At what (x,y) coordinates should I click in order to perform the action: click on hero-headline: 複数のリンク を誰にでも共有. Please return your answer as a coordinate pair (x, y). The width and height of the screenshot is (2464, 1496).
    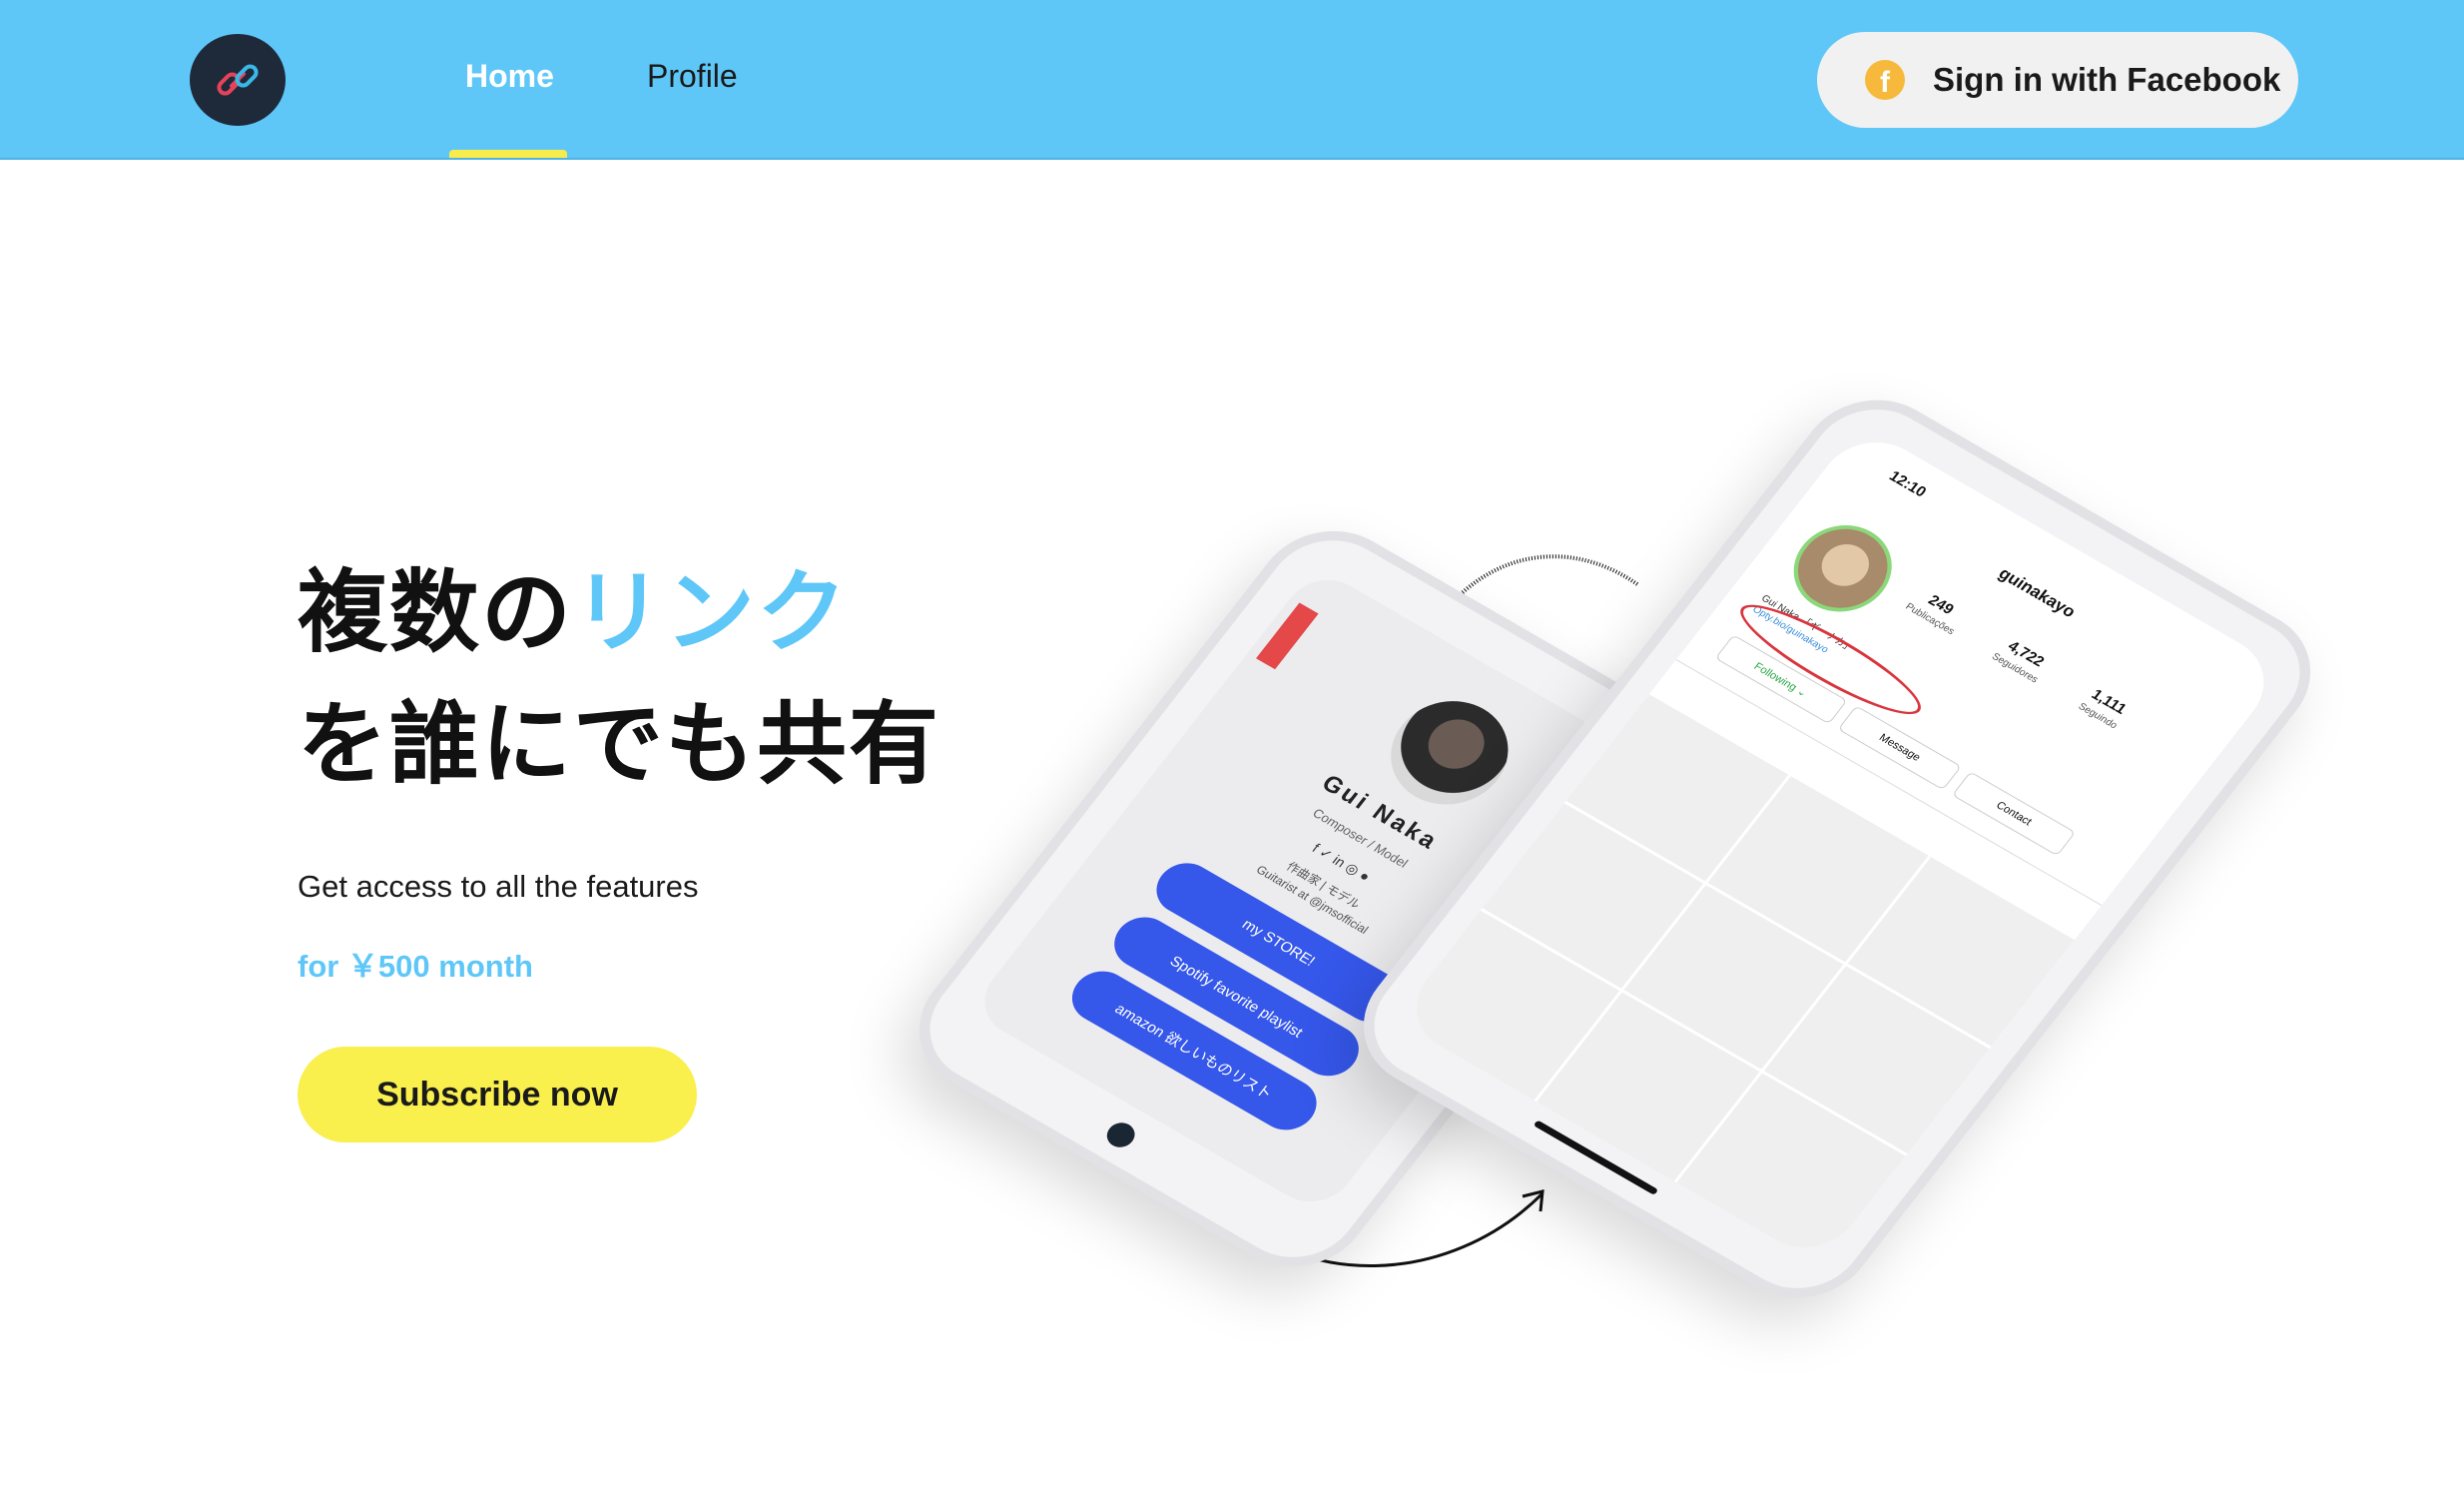
    Looking at the image, I should click on (619, 679).